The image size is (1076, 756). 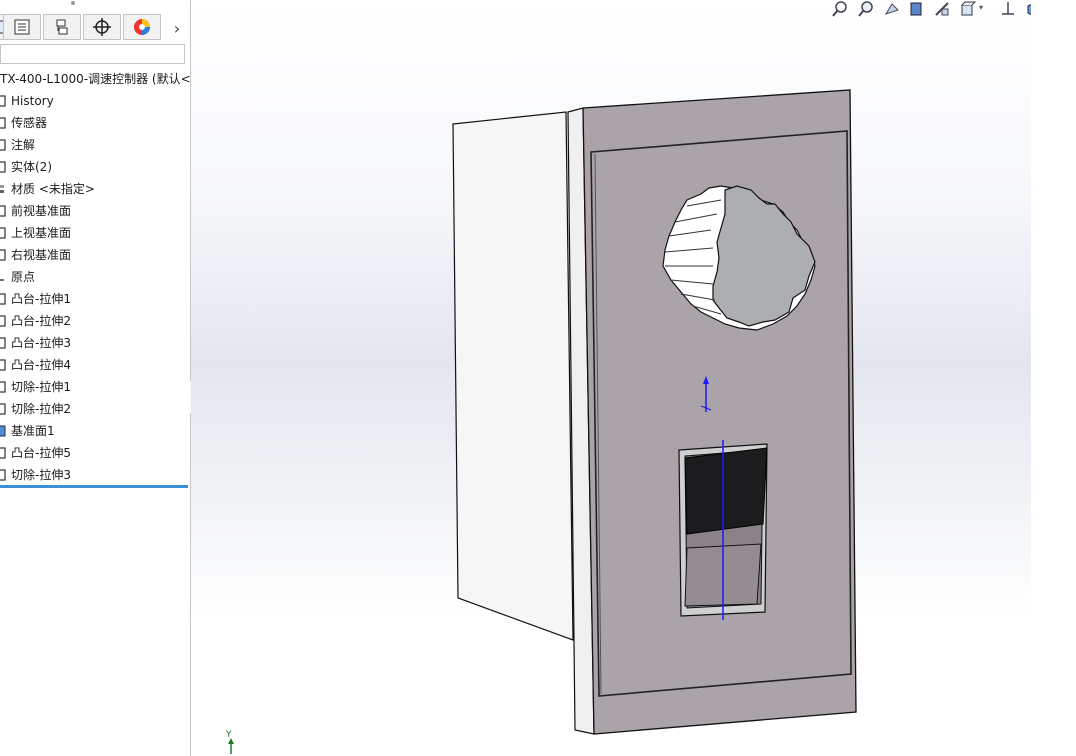 I want to click on display-manager-icon, so click(x=142, y=27).